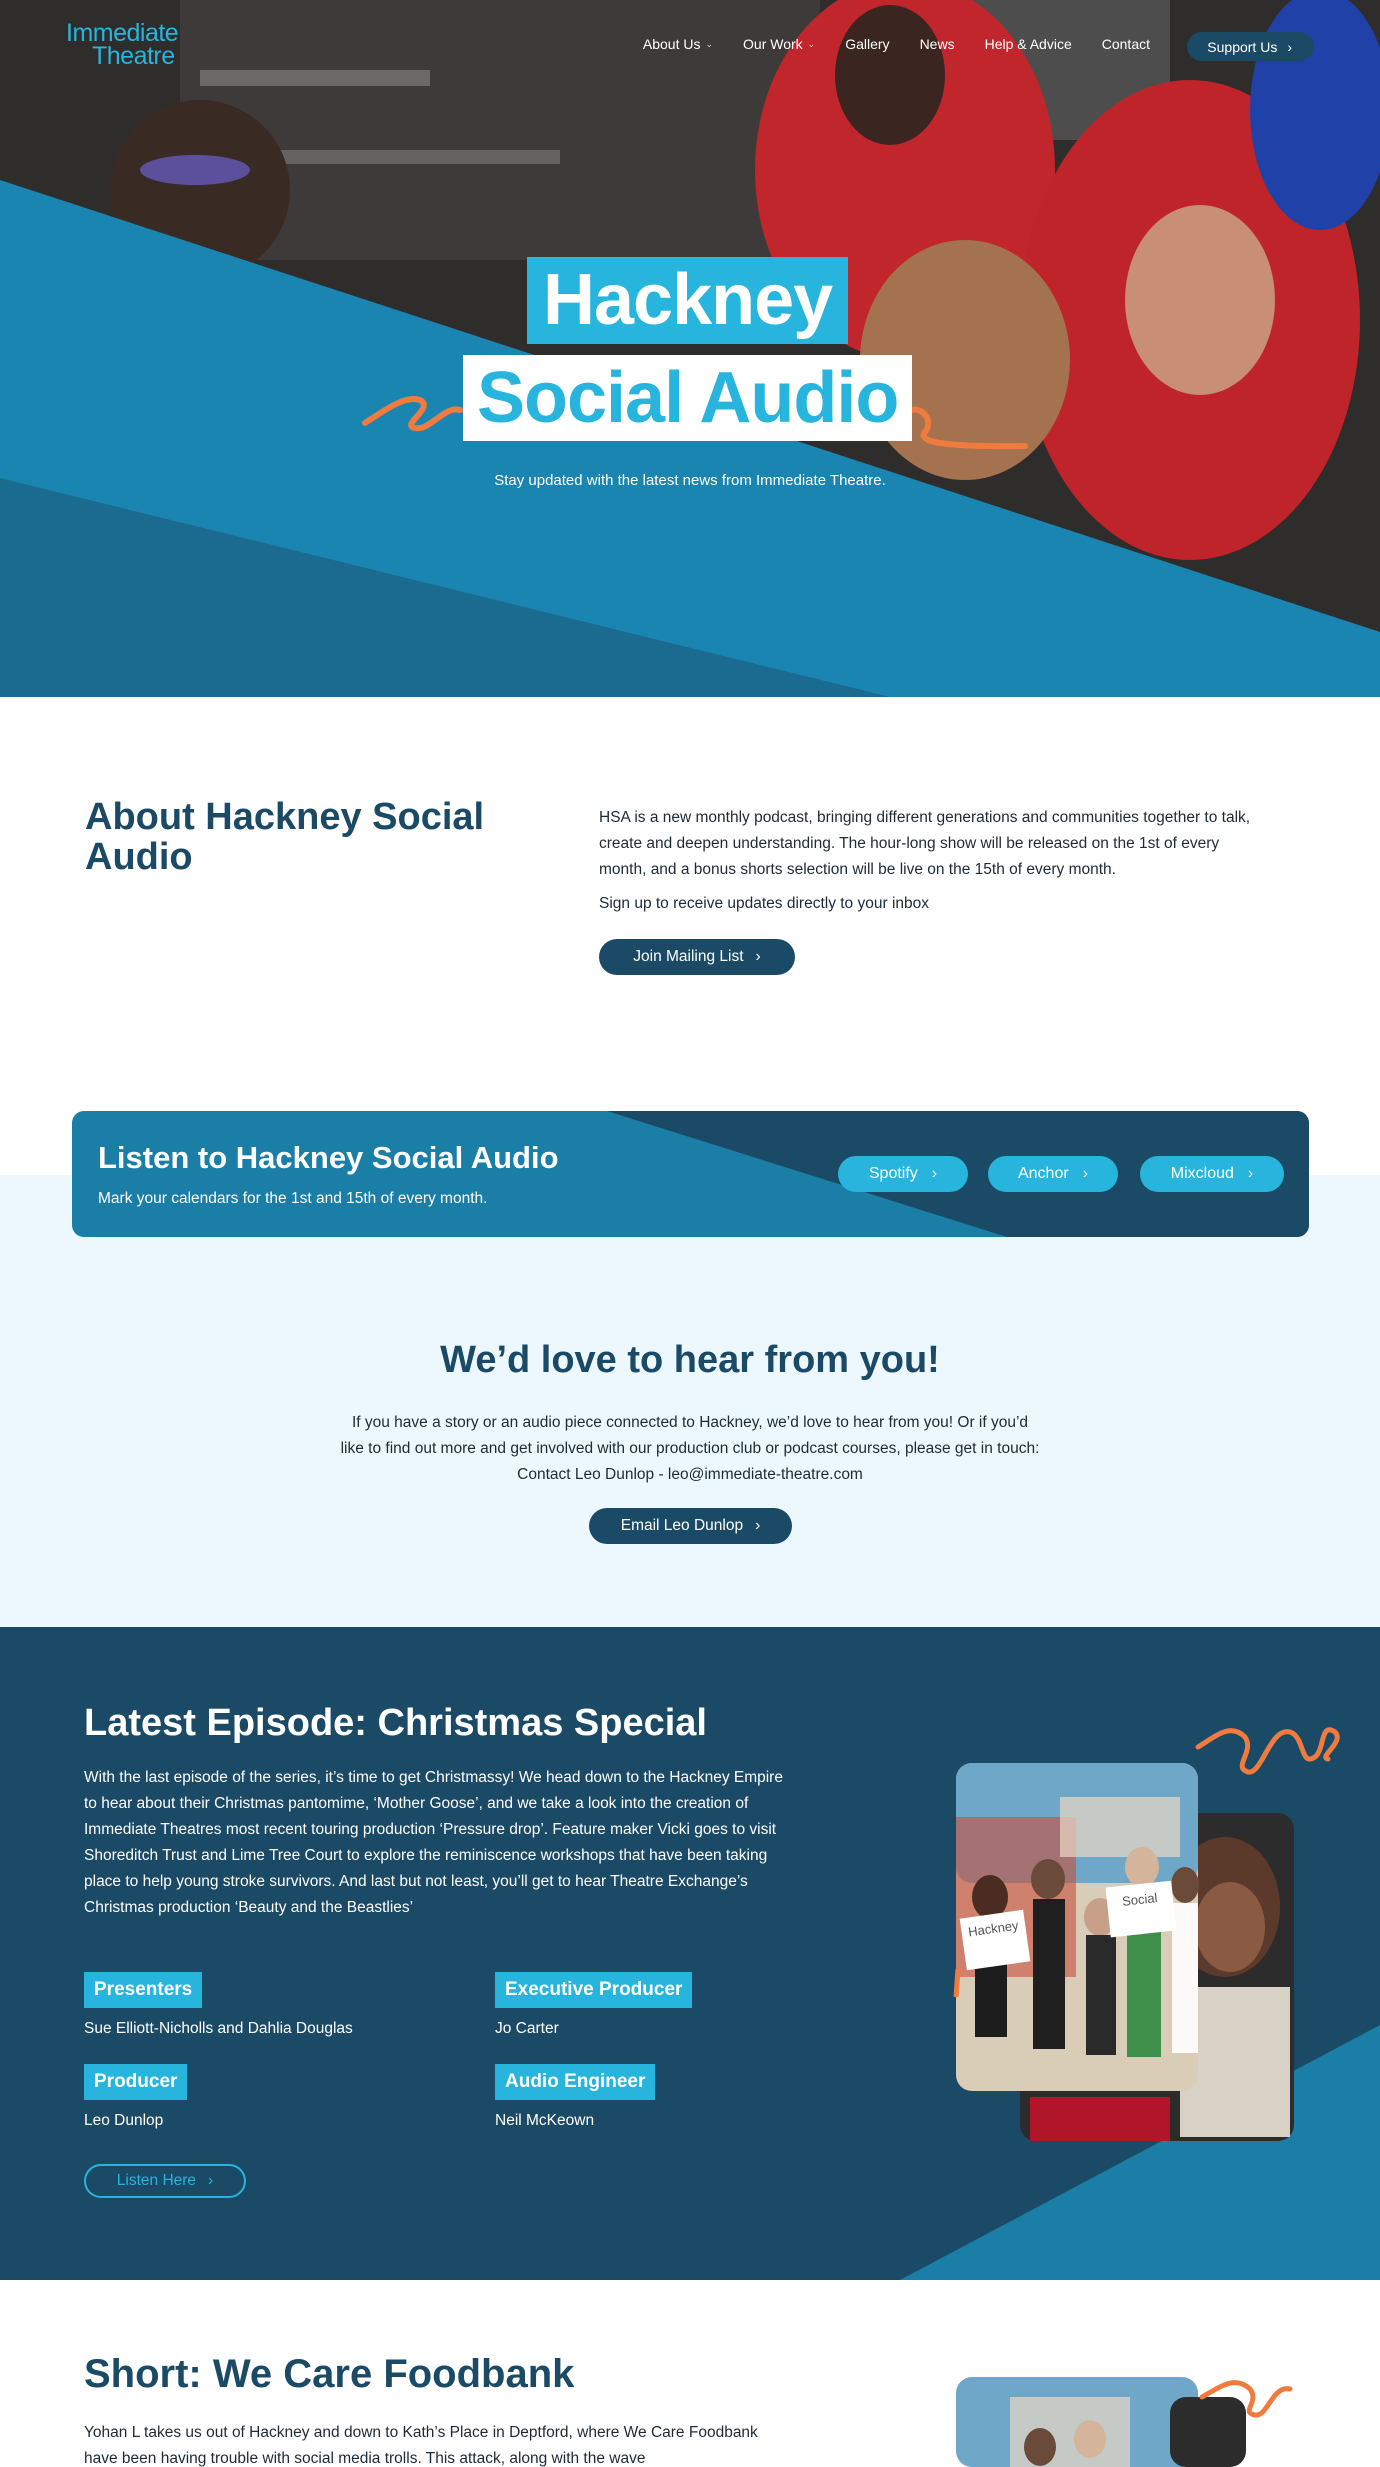  I want to click on support-us-label: Support Us, so click(1242, 46).